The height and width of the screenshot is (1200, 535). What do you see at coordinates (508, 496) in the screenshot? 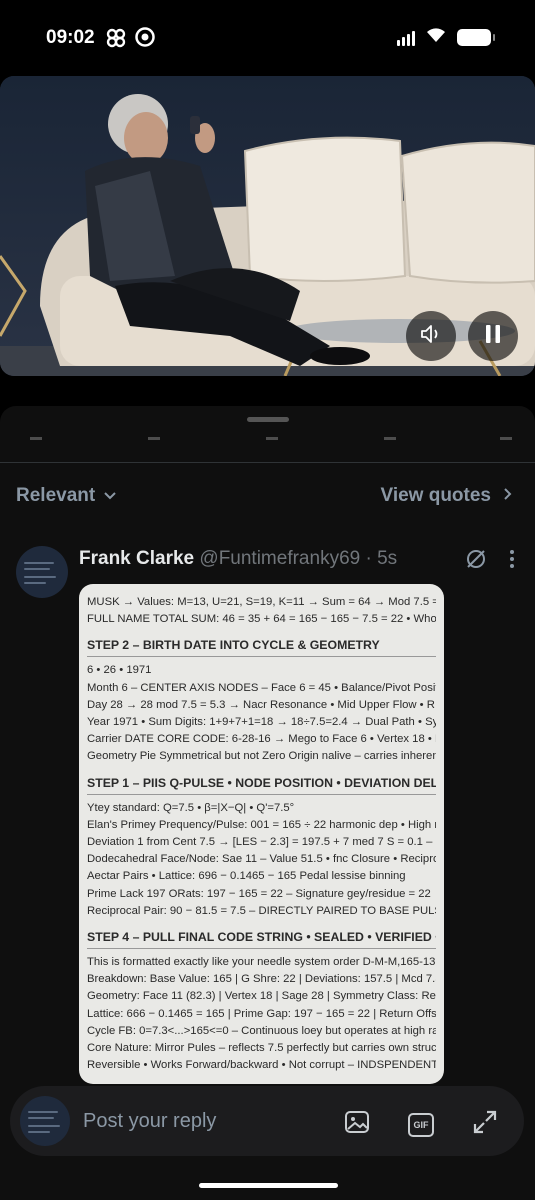
I see `chevron-right-icon` at bounding box center [508, 496].